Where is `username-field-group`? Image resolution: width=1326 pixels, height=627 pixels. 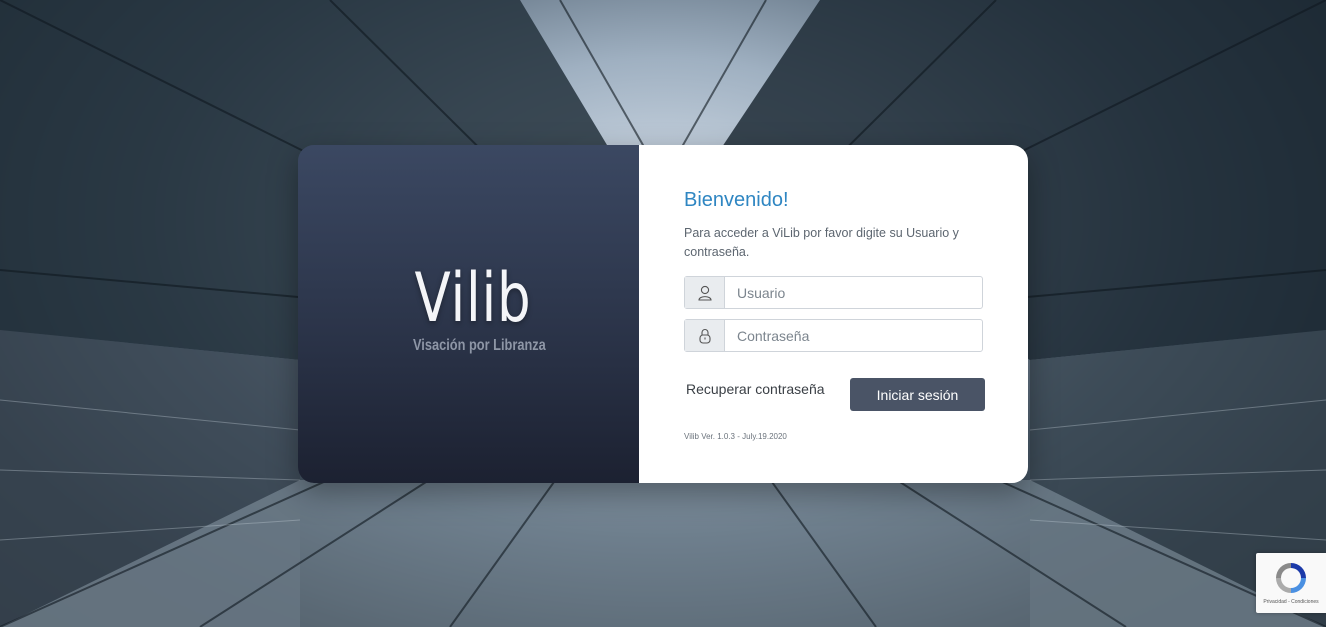 username-field-group is located at coordinates (833, 292).